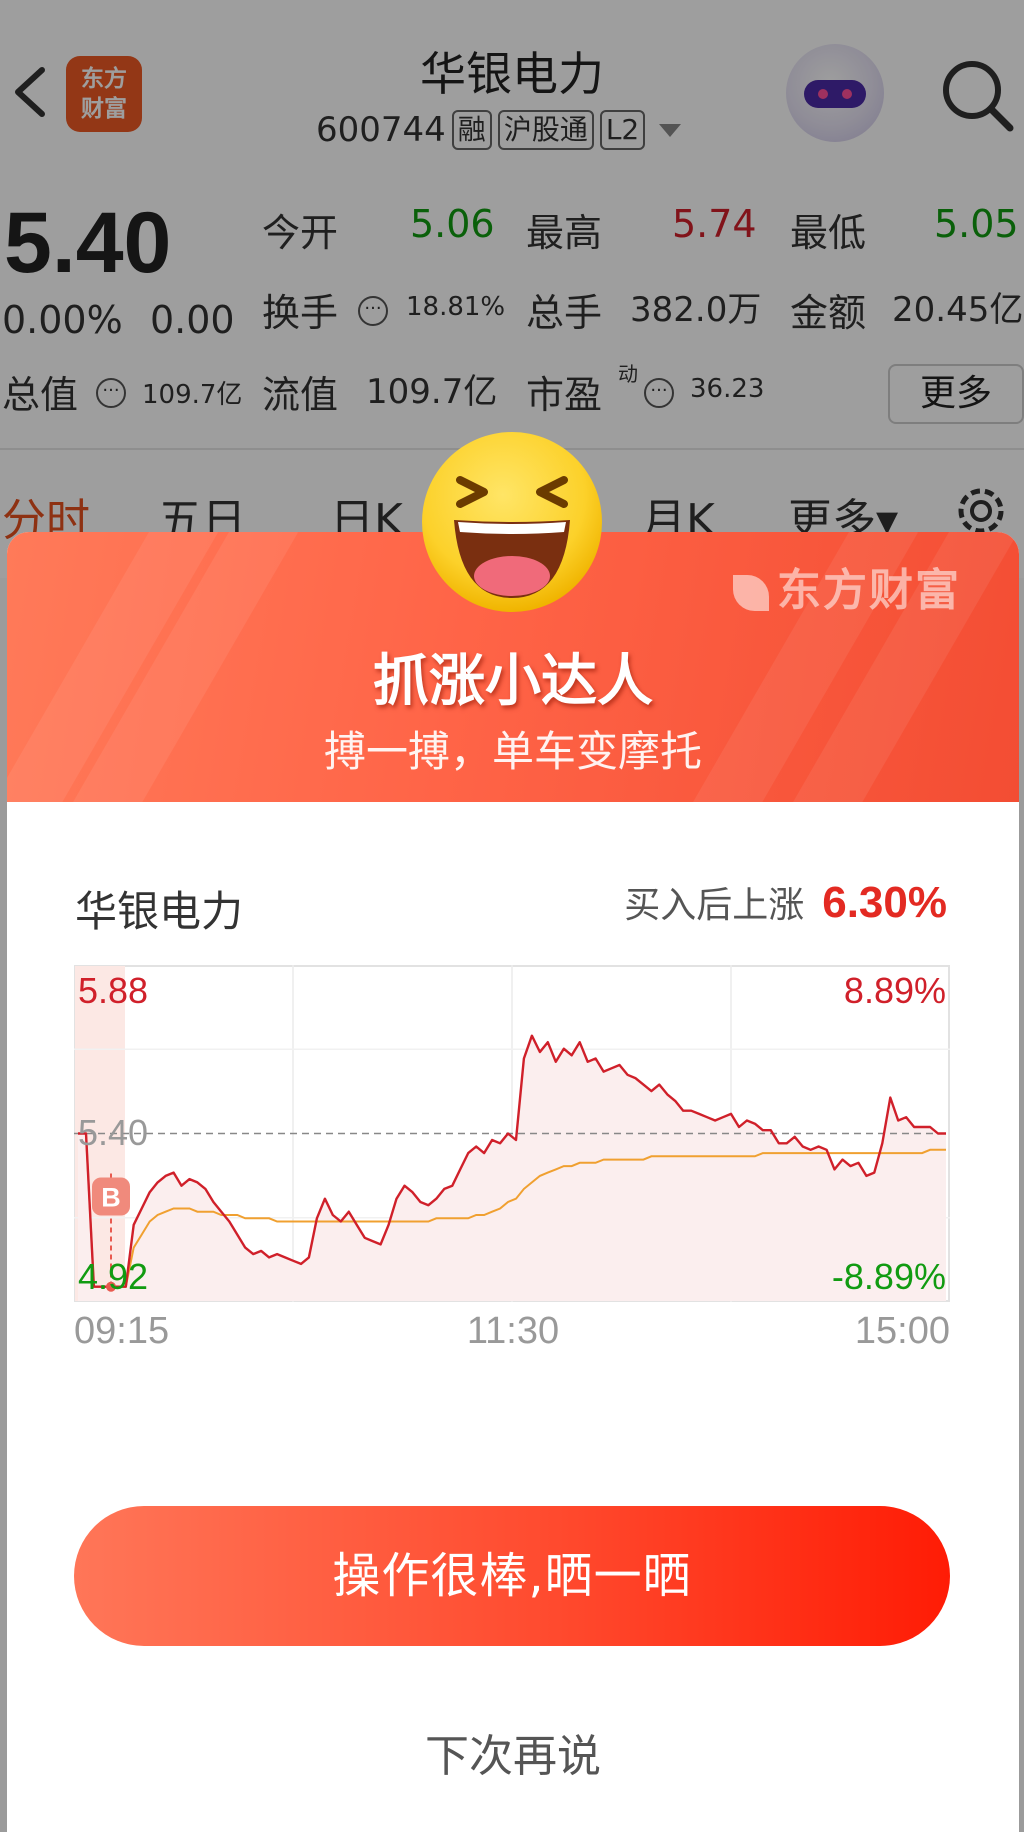 The width and height of the screenshot is (1024, 1832). What do you see at coordinates (714, 905) in the screenshot?
I see `rise-label: 买入后上涨` at bounding box center [714, 905].